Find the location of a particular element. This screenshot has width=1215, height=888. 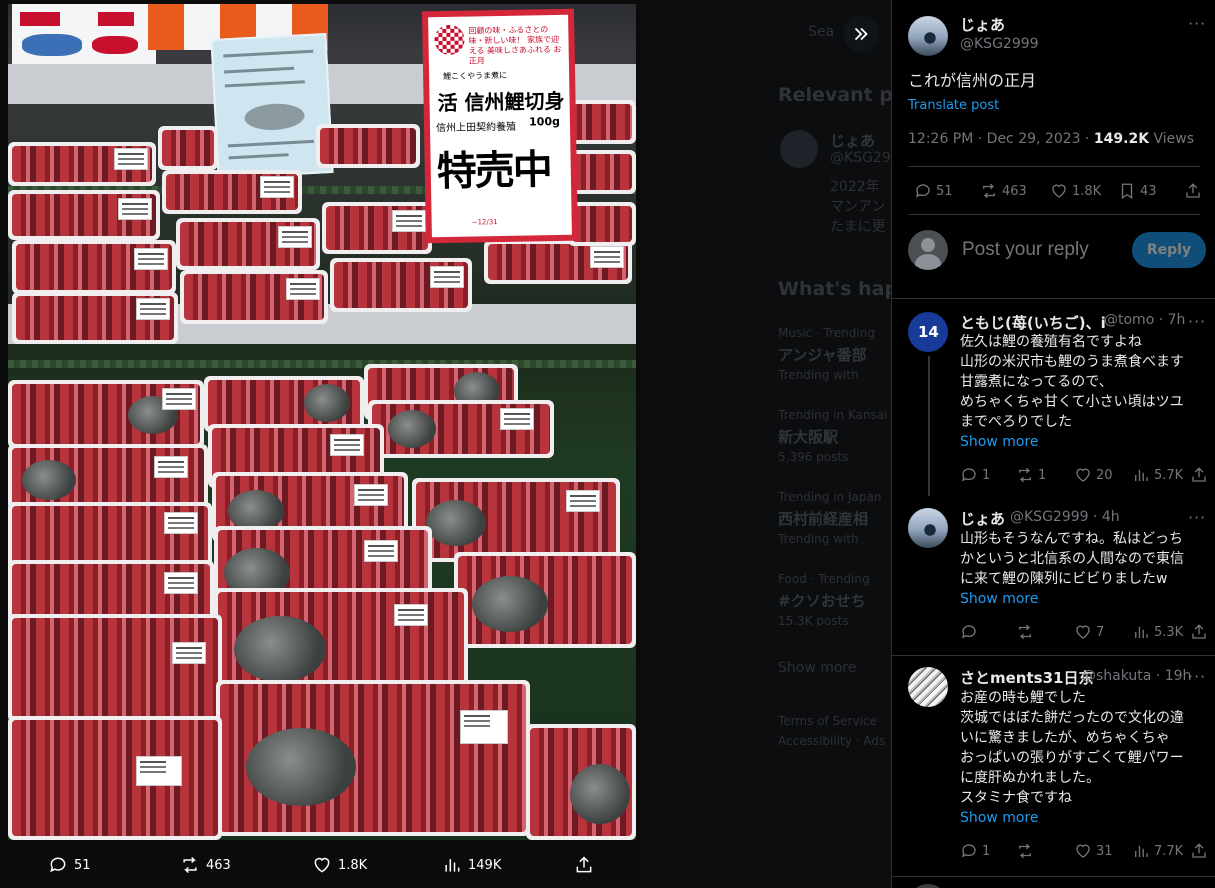

reply-handle: @KSG2999 · 4h is located at coordinates (1065, 517).